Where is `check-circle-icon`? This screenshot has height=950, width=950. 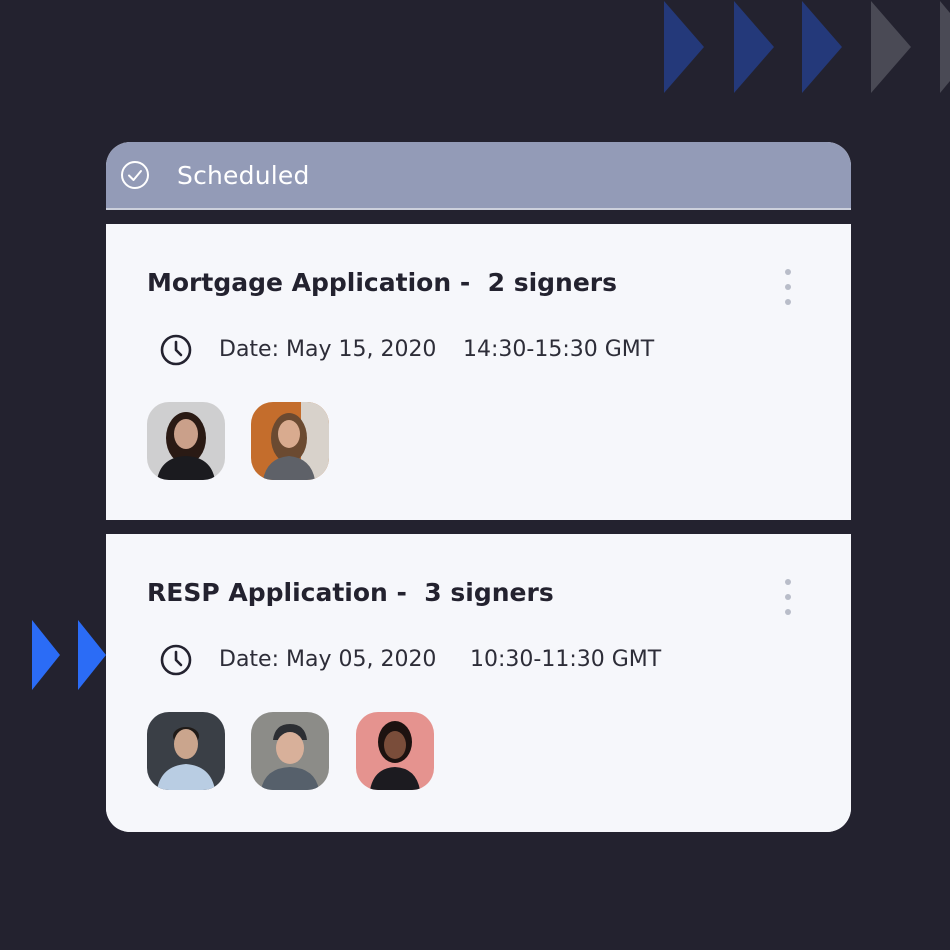 check-circle-icon is located at coordinates (135, 175).